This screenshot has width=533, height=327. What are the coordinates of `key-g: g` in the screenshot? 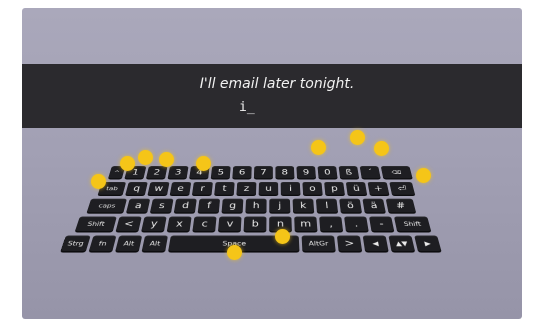 It's located at (232, 205).